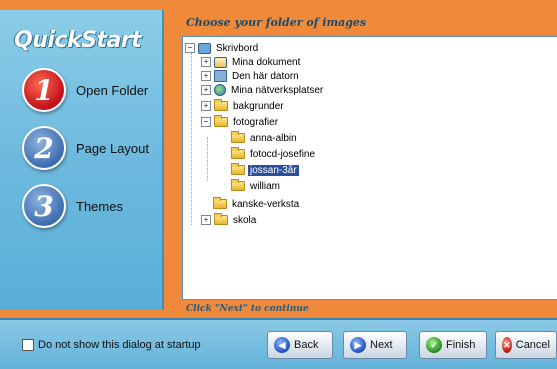  What do you see at coordinates (273, 170) in the screenshot?
I see `tree-item-label: jossan-3år` at bounding box center [273, 170].